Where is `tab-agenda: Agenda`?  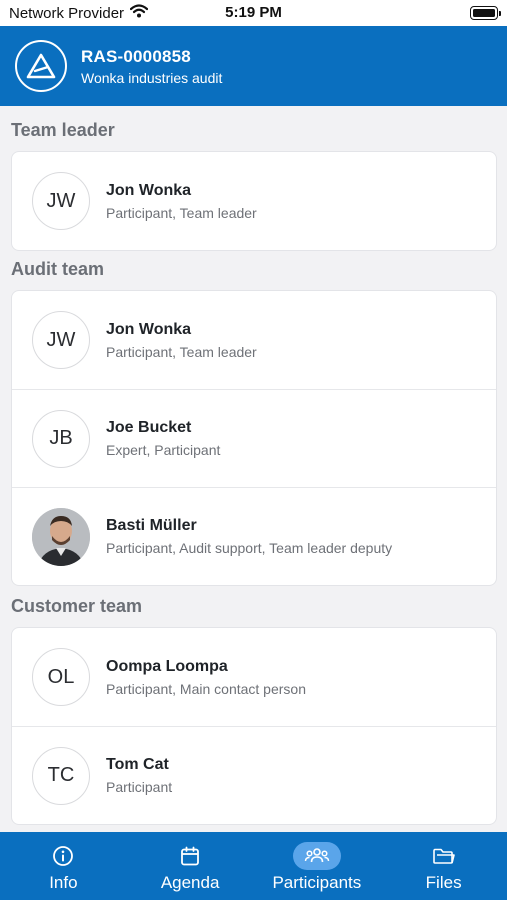
tab-agenda: Agenda is located at coordinates (190, 866).